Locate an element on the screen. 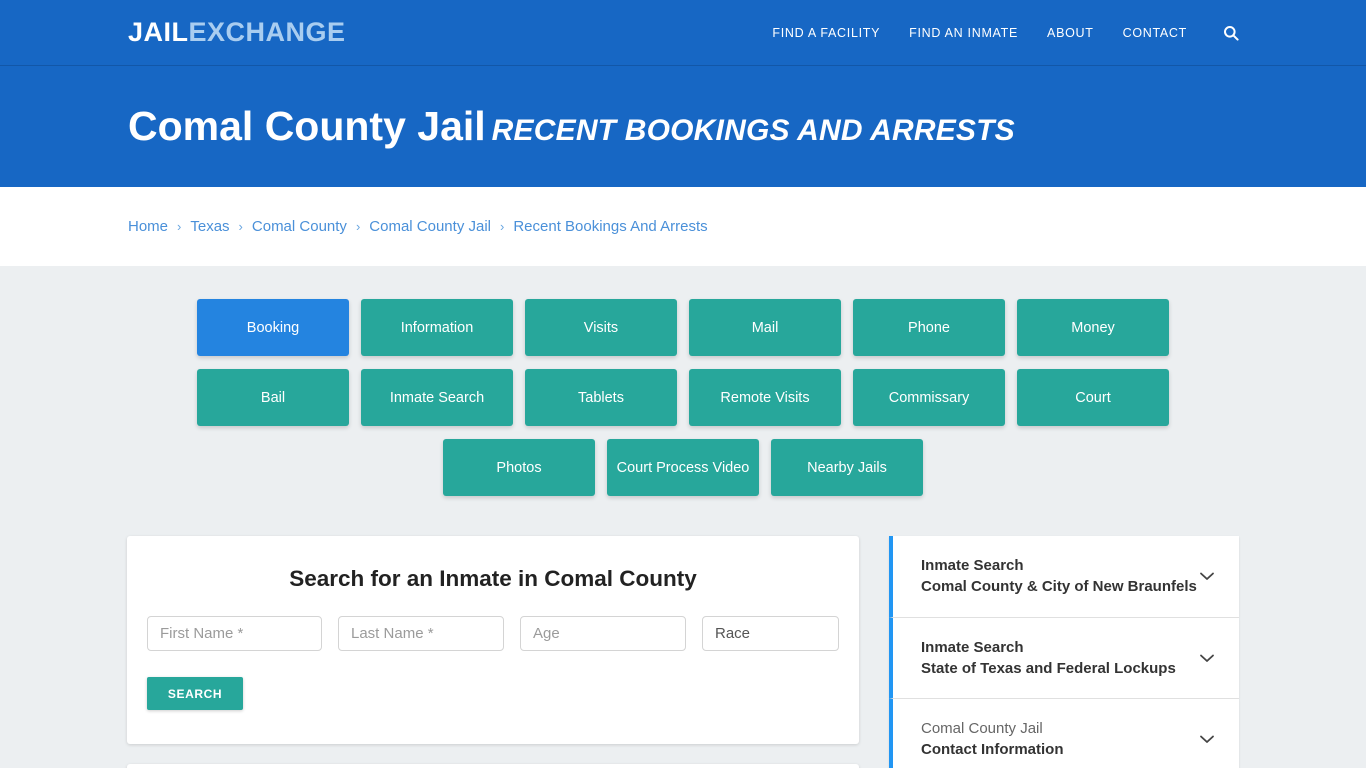 The width and height of the screenshot is (1366, 768). nav-item-find-a-facility: FIND A FACILITY is located at coordinates (826, 33).